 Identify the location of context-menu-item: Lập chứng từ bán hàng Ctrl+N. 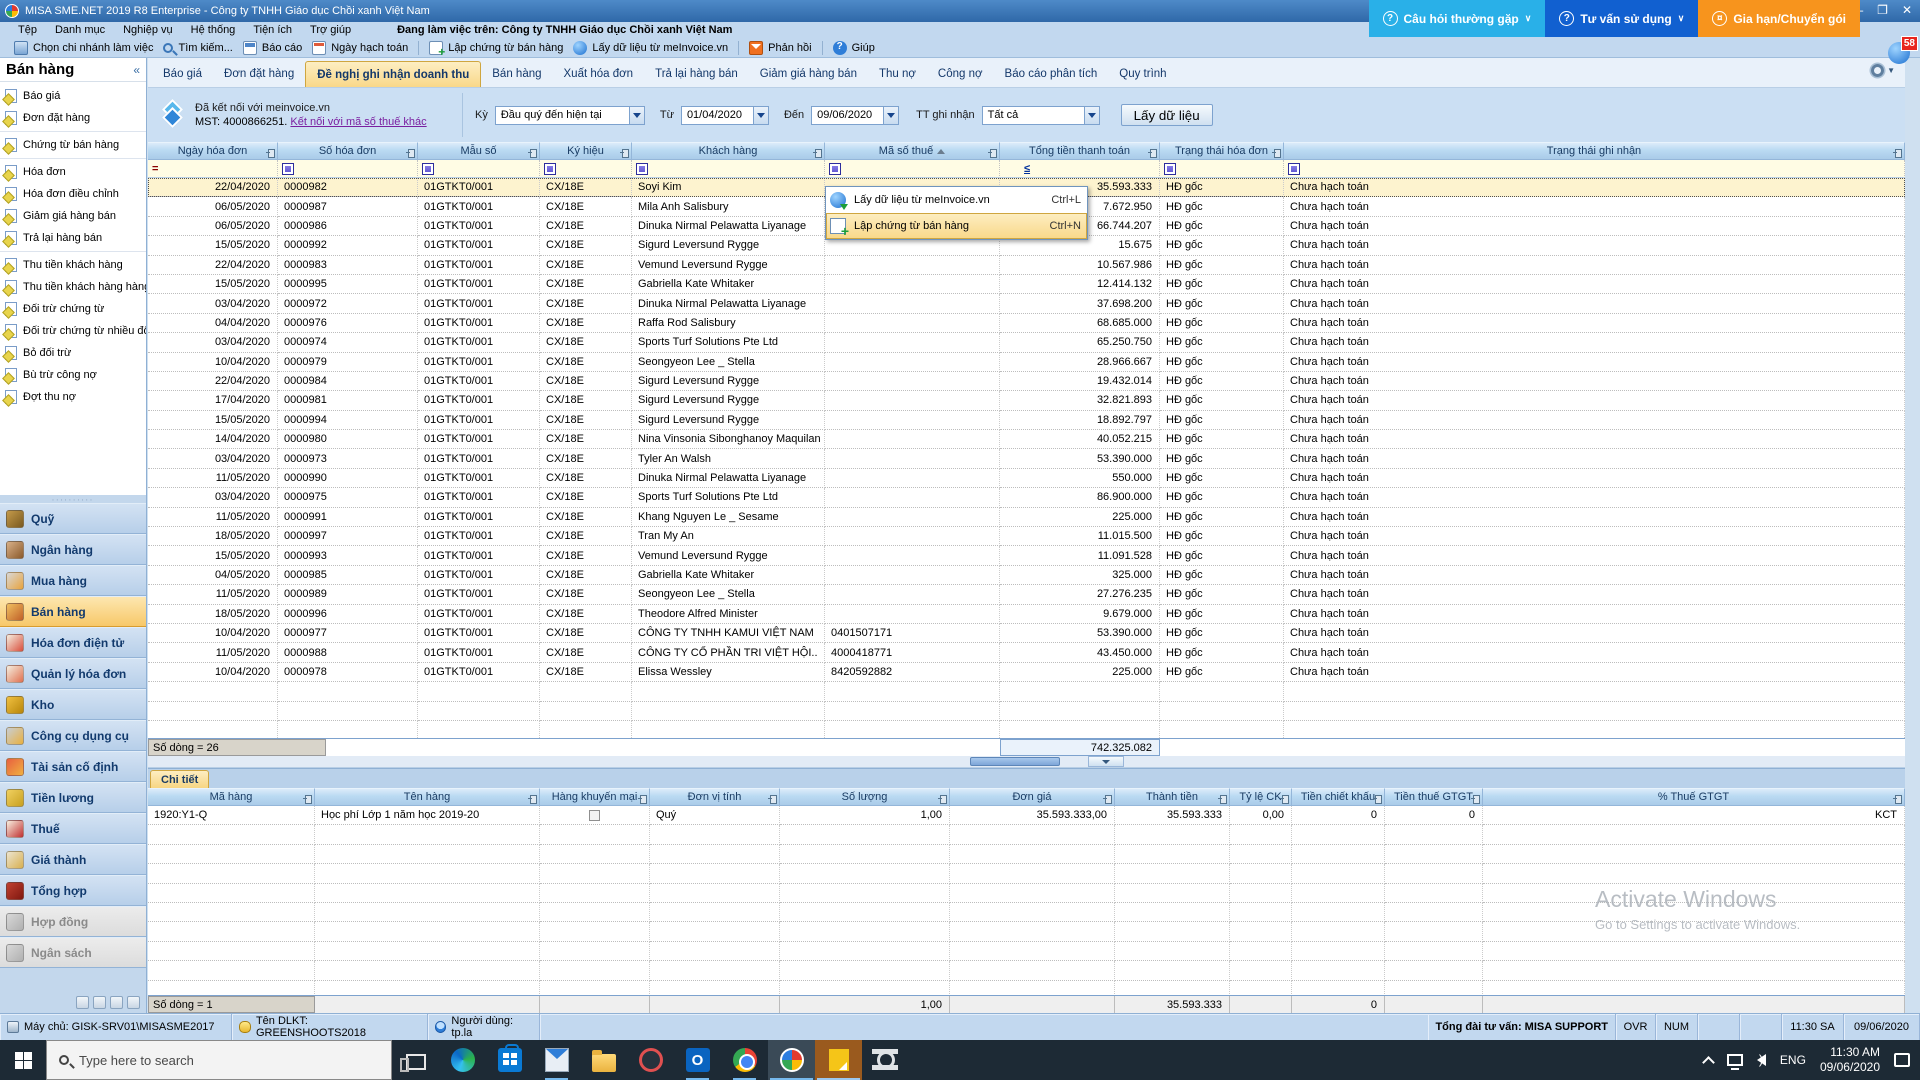
(956, 226).